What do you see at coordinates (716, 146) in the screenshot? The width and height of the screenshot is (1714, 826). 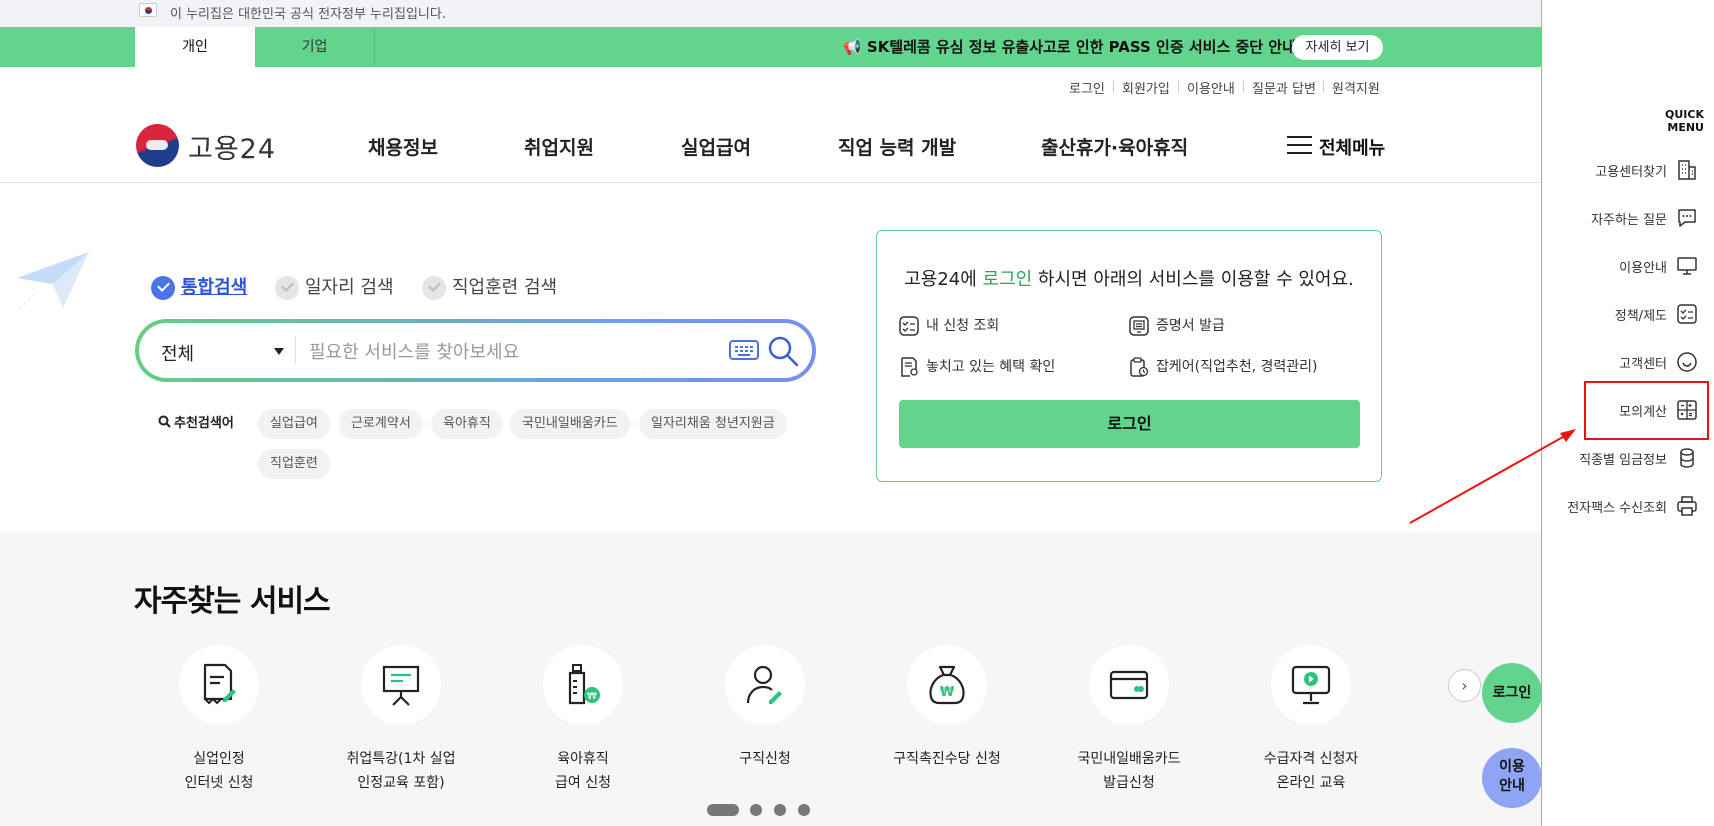 I see `gnb-unemployment-benefit: 실업급여` at bounding box center [716, 146].